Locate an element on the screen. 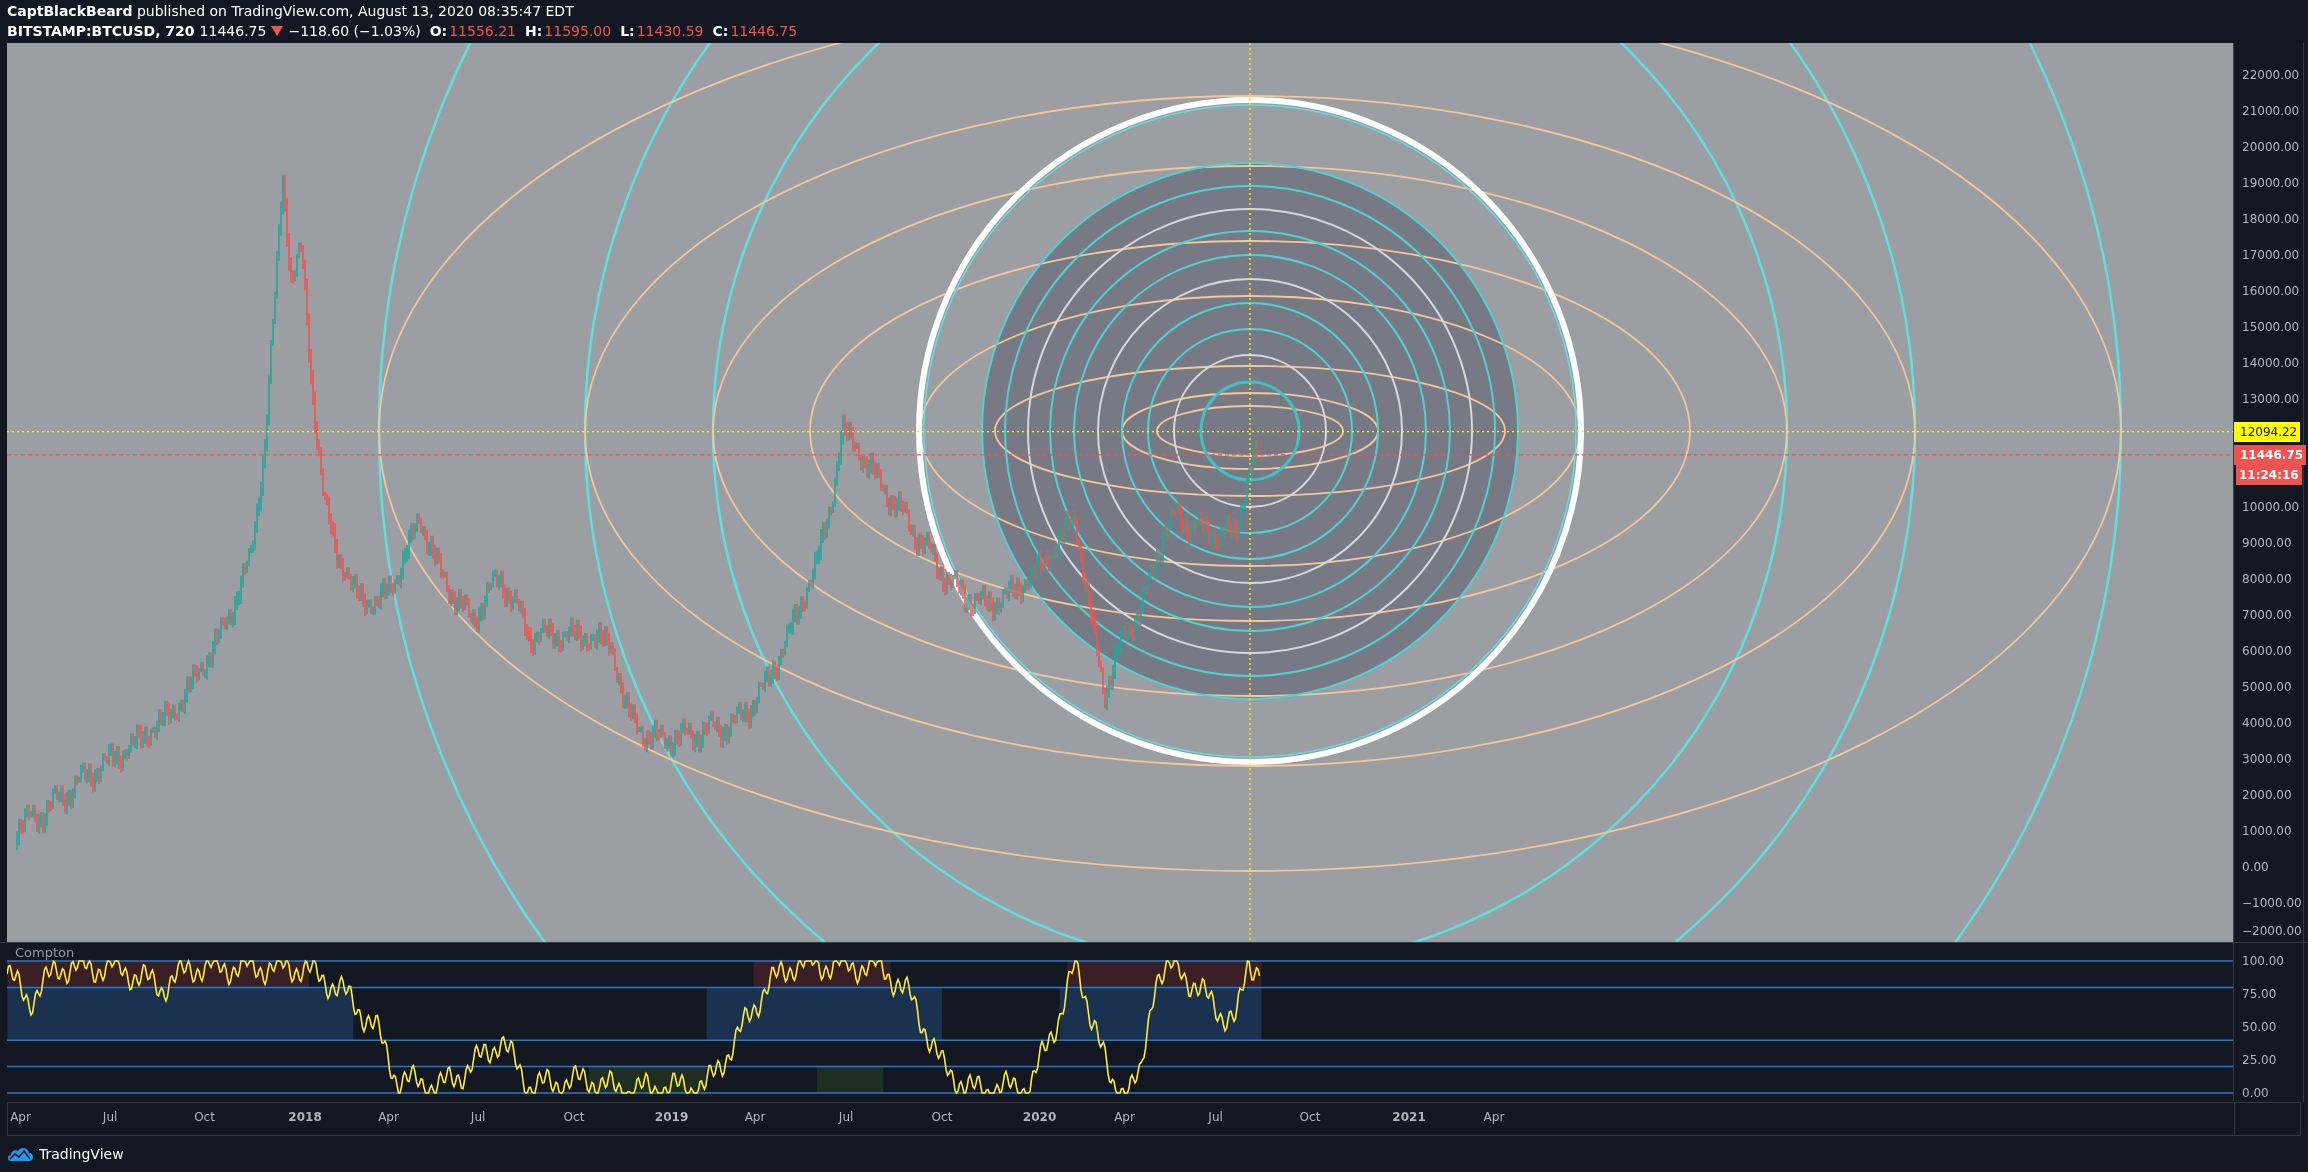 This screenshot has width=2308, height=1172. indicator-axis-label: 75.00 is located at coordinates (2259, 994).